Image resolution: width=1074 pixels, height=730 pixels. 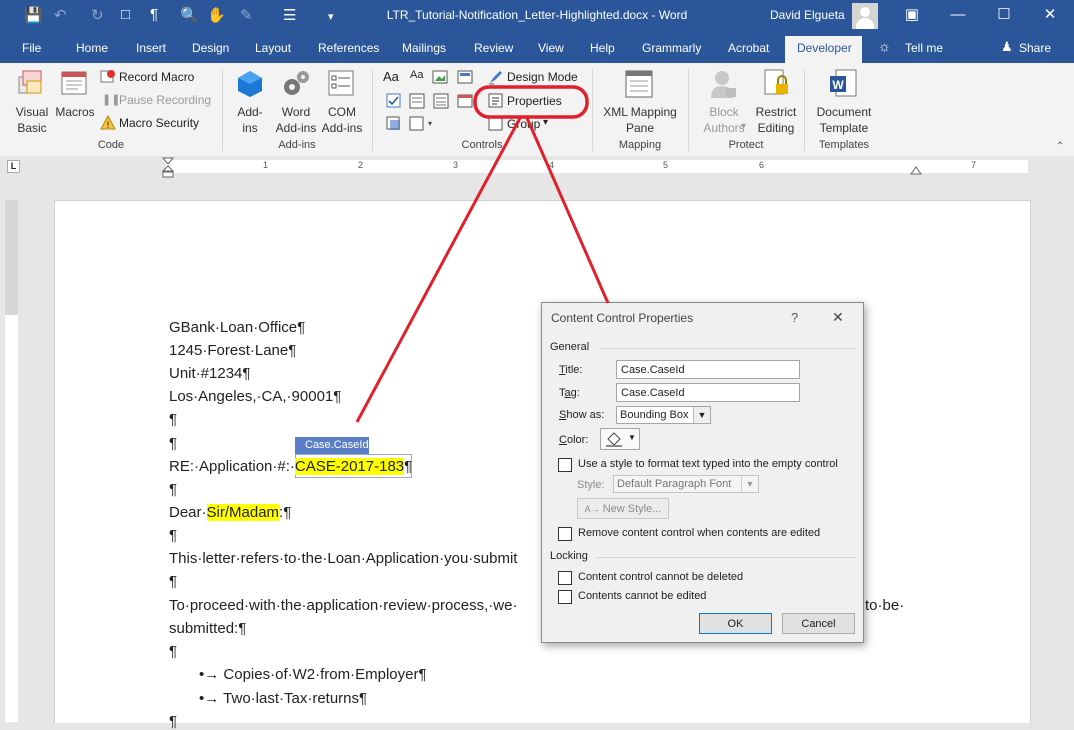 What do you see at coordinates (531, 102) in the screenshot?
I see `highlight-ellipse` at bounding box center [531, 102].